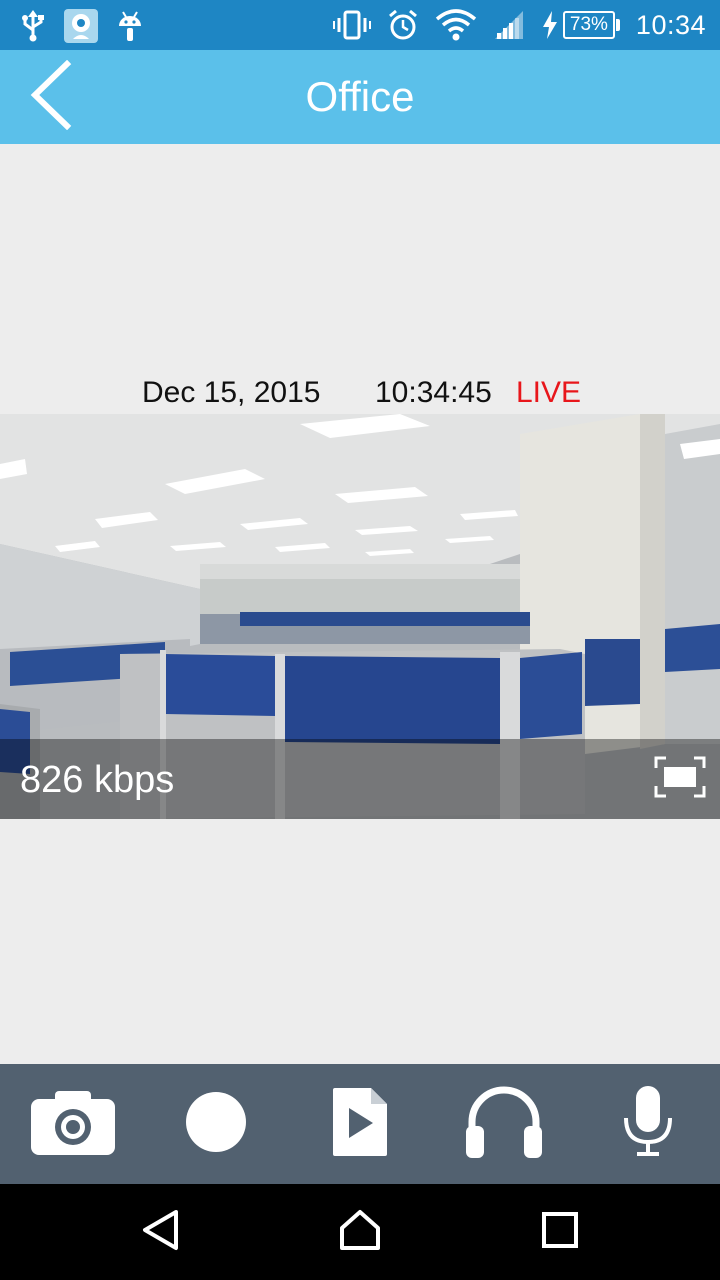 Image resolution: width=720 pixels, height=1280 pixels. I want to click on nav-back-button, so click(160, 1232).